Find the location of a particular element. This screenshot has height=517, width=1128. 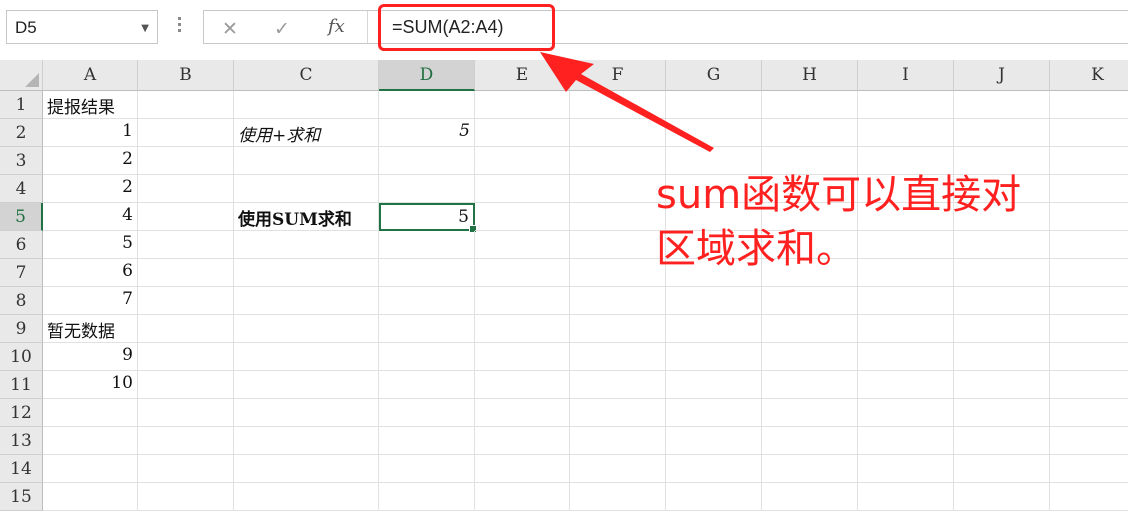

cell-K9 is located at coordinates (1089, 329).